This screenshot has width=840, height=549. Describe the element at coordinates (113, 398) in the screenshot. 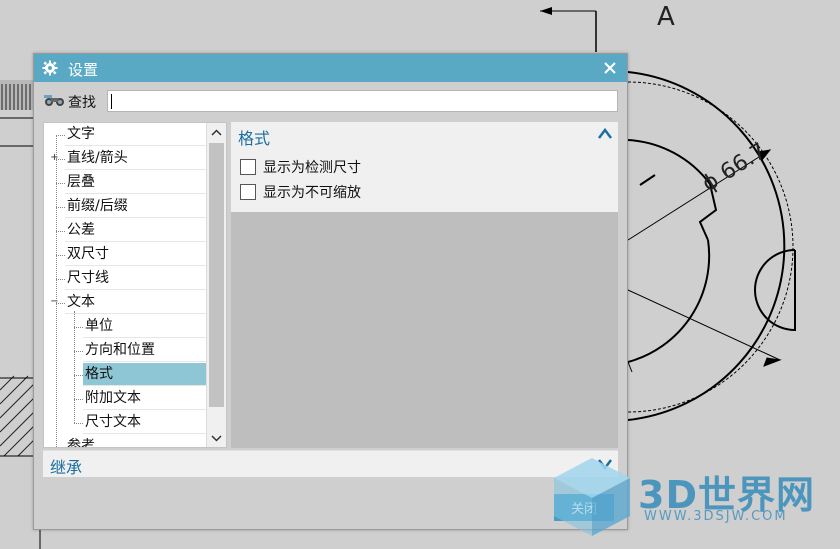

I see `tree-item-label: 附加文本` at that location.